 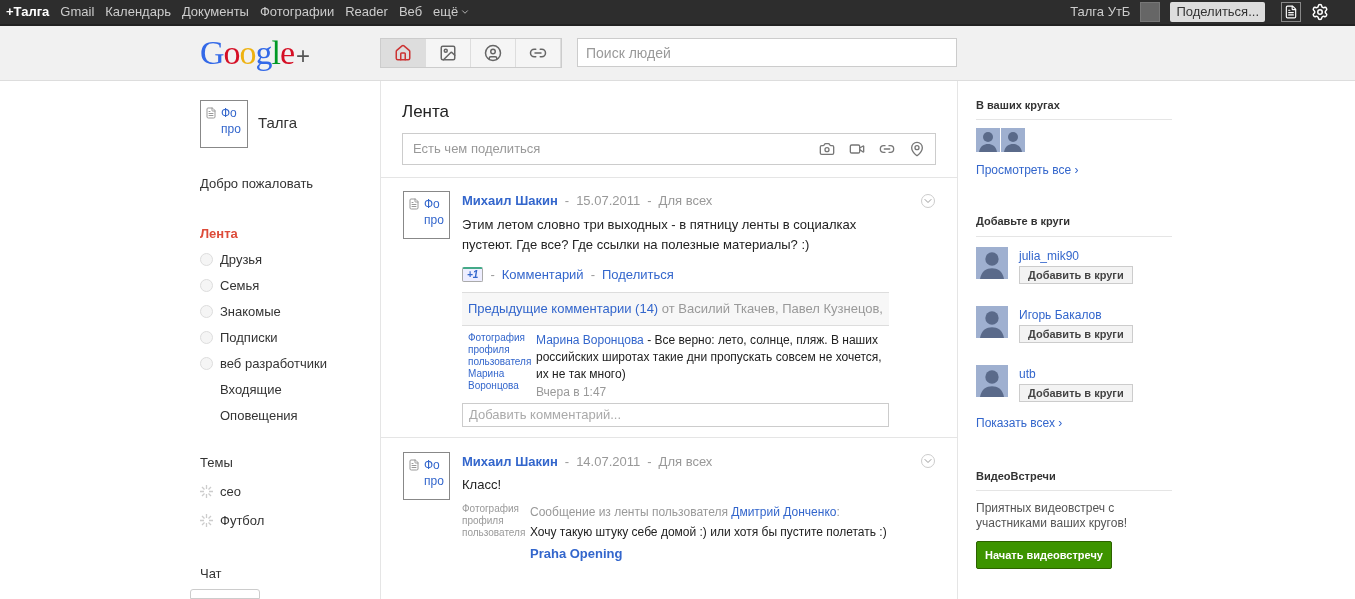 What do you see at coordinates (290, 259) in the screenshot?
I see `stream-item: Друзья` at bounding box center [290, 259].